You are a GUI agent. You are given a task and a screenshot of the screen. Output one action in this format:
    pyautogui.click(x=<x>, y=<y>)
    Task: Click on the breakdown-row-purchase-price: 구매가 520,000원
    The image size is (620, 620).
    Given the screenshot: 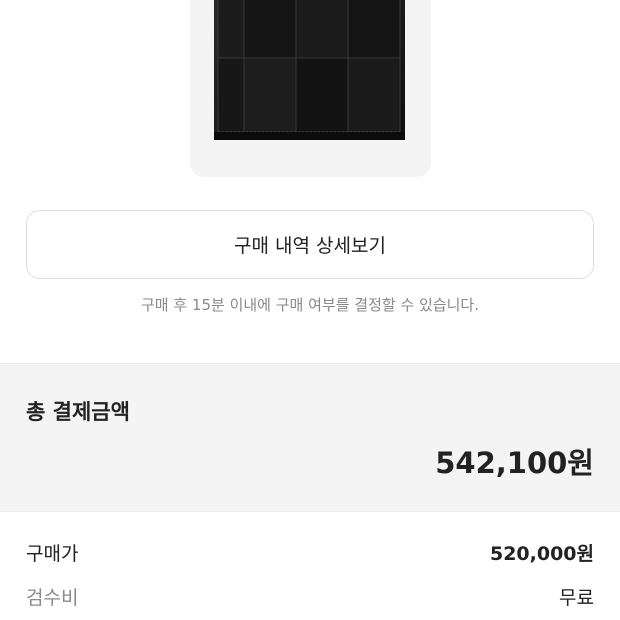 What is the action you would take?
    pyautogui.click(x=310, y=552)
    